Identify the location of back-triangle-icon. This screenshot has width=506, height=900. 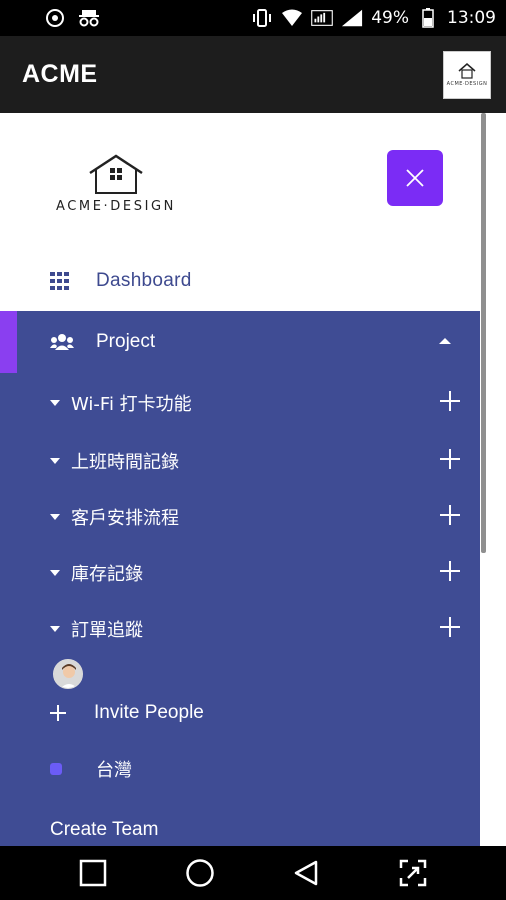
(306, 873).